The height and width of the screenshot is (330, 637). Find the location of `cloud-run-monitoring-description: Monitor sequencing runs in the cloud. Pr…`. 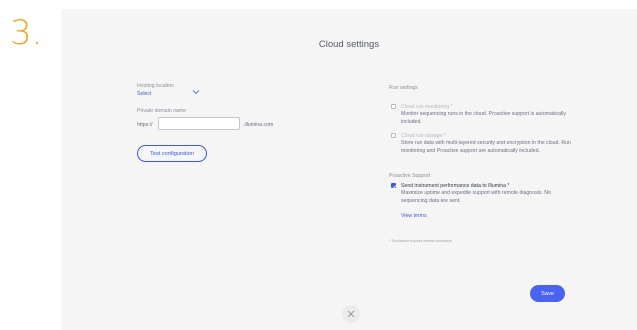

cloud-run-monitoring-description: Monitor sequencing runs in the cloud. Pr… is located at coordinates (483, 118).